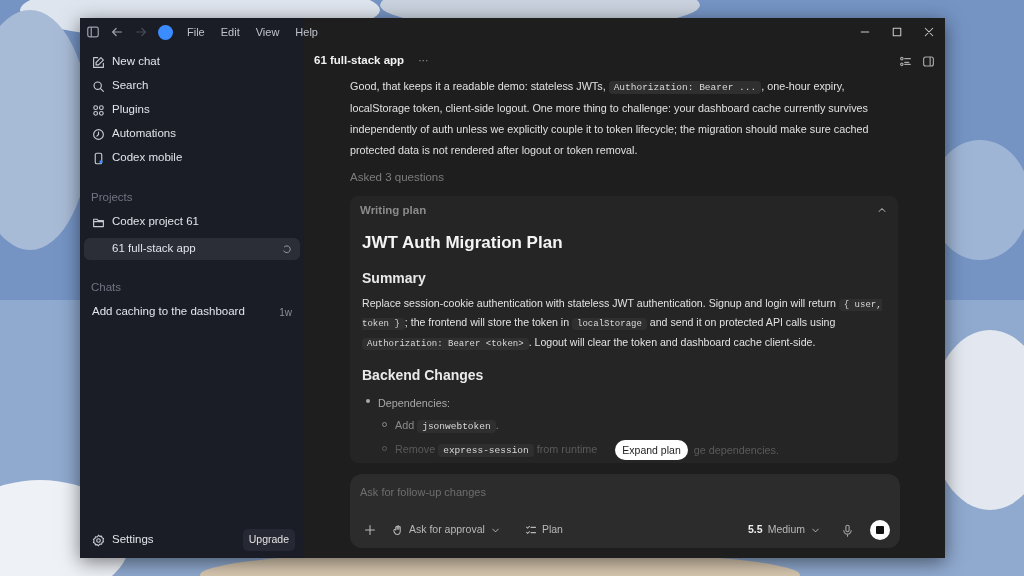 The image size is (1024, 576). I want to click on grid-icon, so click(98, 110).